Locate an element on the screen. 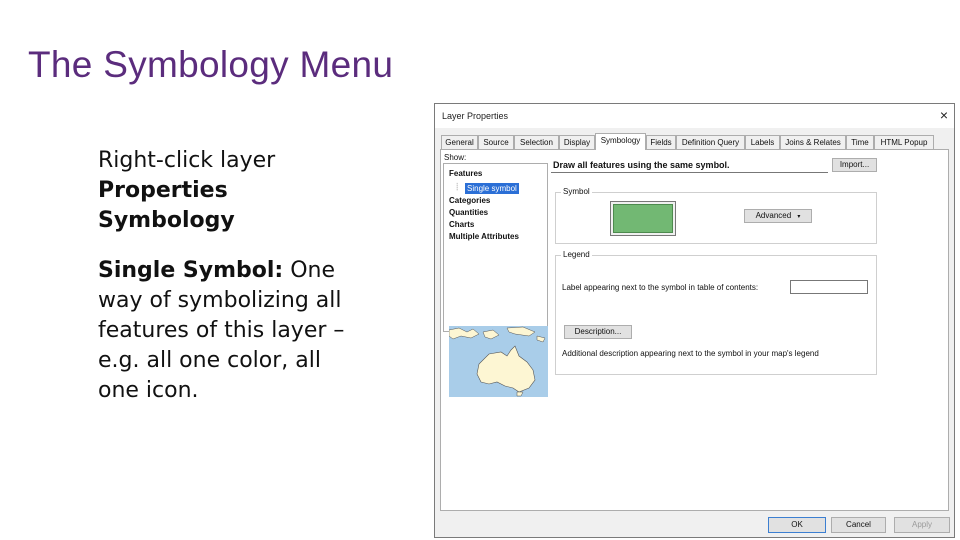  ok-button: OK is located at coordinates (797, 525).